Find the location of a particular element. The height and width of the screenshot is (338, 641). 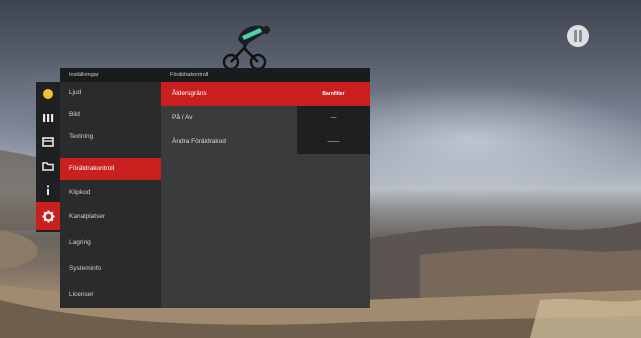

channels-icon is located at coordinates (48, 118).